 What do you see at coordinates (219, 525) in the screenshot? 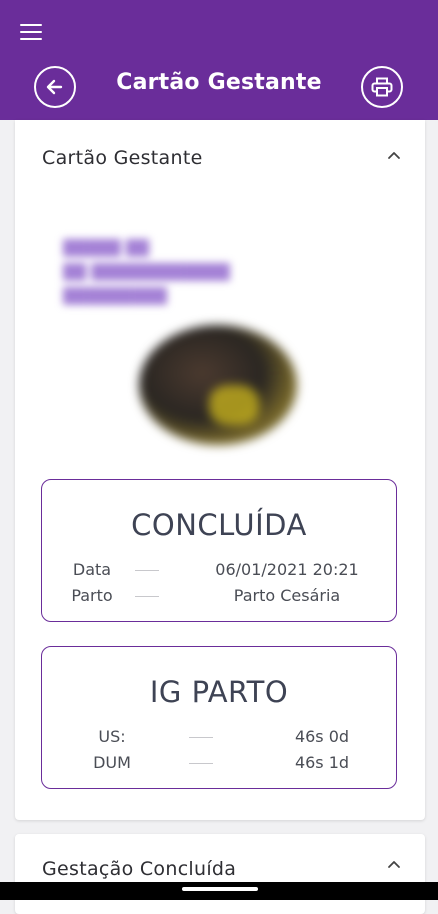
I see `status-heading: CONCLUÍDA` at bounding box center [219, 525].